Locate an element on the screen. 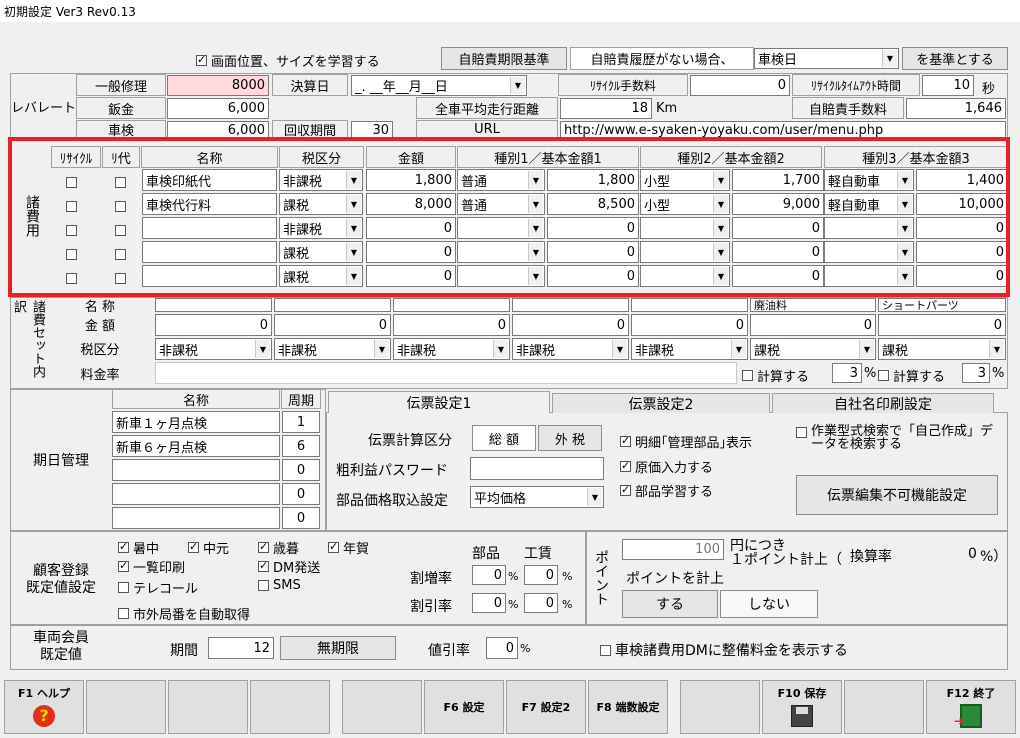 Image resolution: width=1020 pixels, height=738 pixels. customer-default-checkbox: DM発送 is located at coordinates (289, 566).